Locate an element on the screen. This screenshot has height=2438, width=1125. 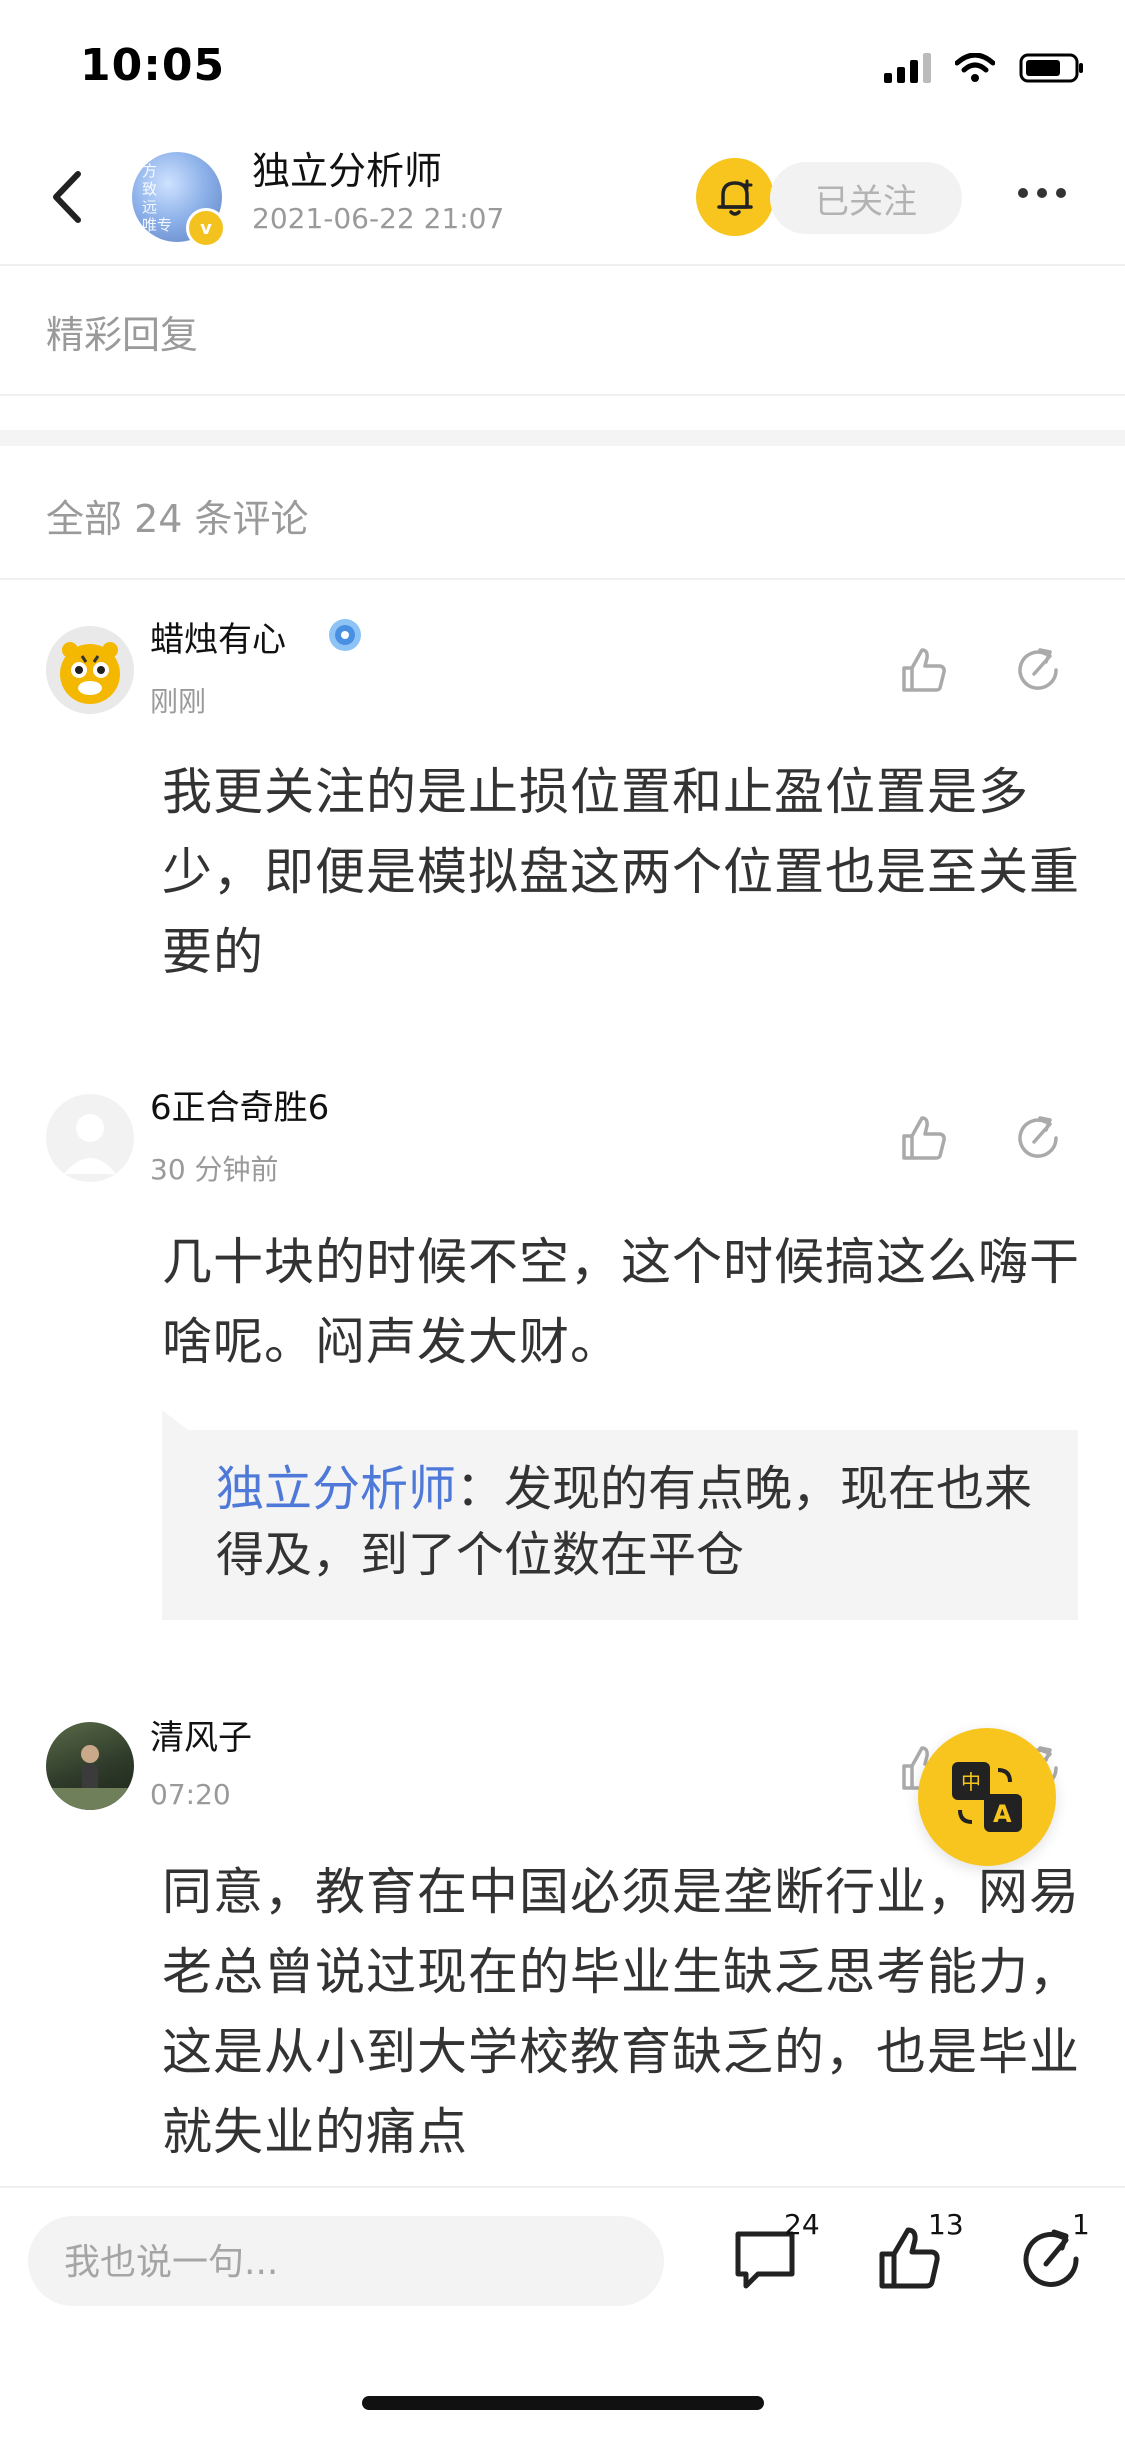
comment-input is located at coordinates (346, 2262).